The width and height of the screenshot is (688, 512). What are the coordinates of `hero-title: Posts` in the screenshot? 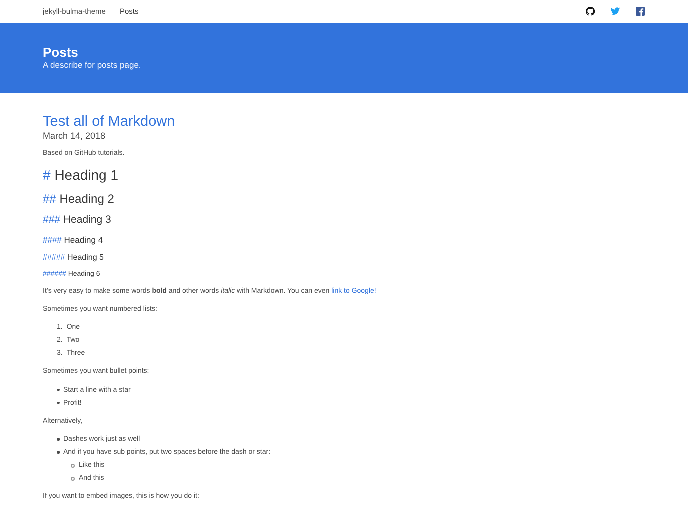 It's located at (61, 53).